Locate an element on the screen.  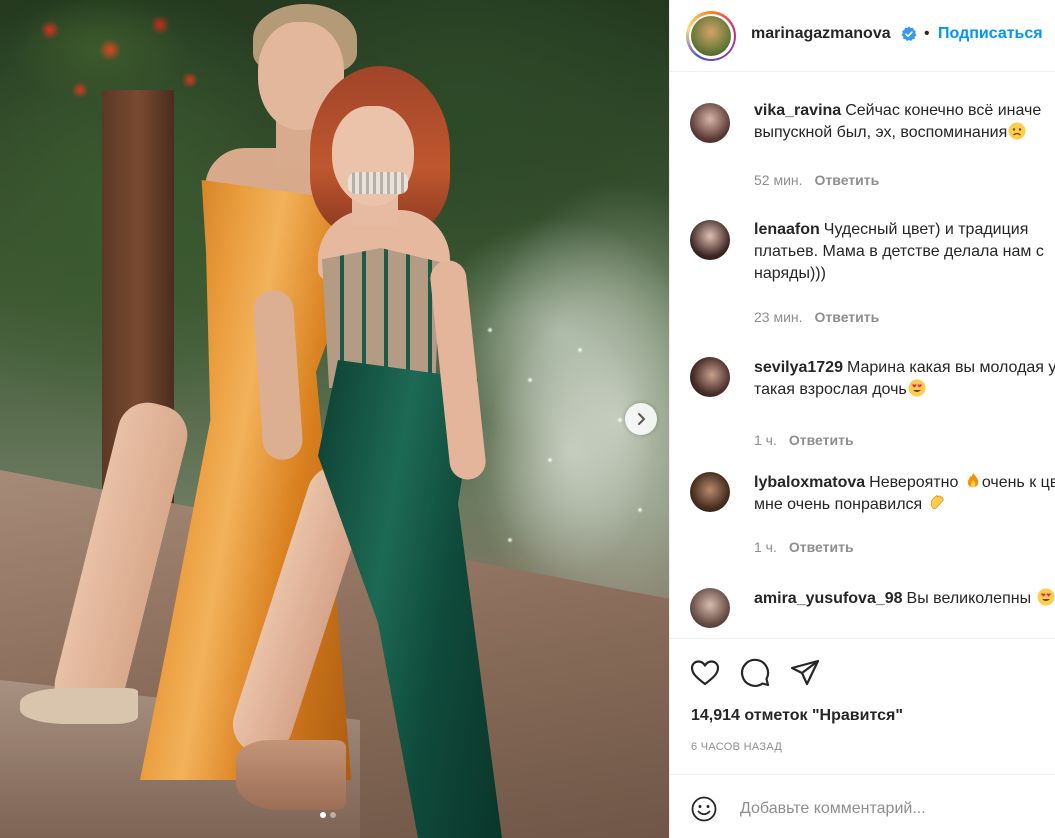
carousel-dot is located at coordinates (333, 815).